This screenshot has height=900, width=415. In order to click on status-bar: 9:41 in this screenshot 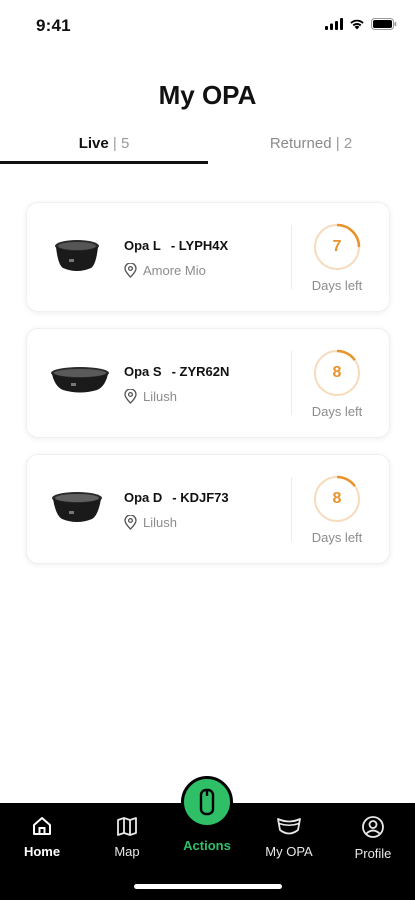, I will do `click(207, 25)`.